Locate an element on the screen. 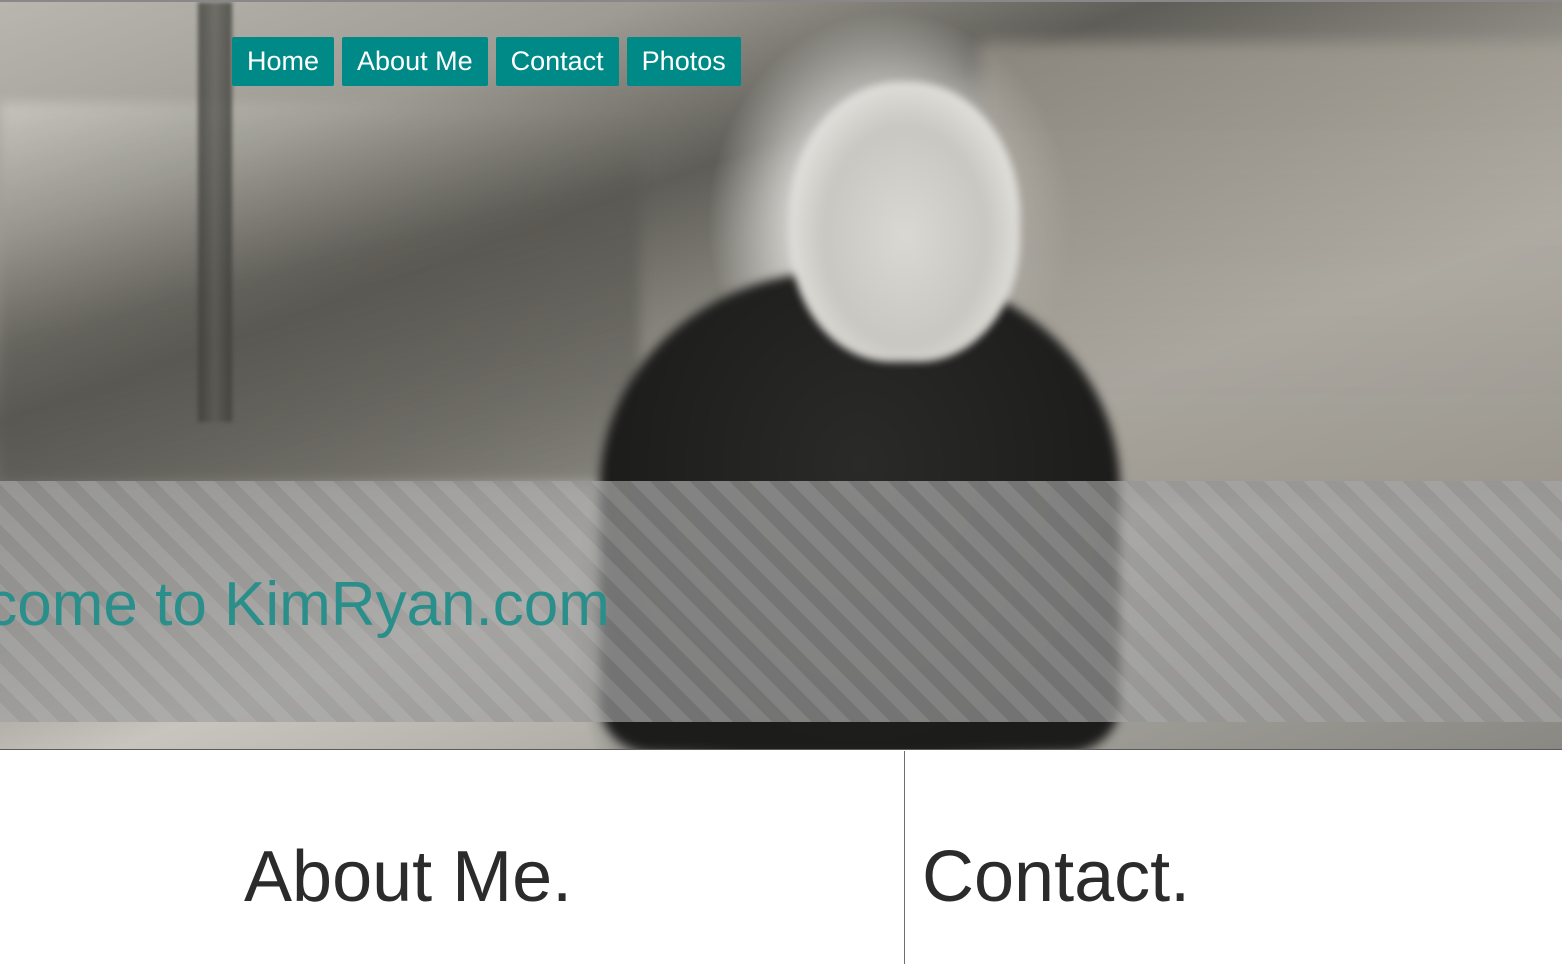 The width and height of the screenshot is (1562, 964). nav-home-button: Home is located at coordinates (283, 61).